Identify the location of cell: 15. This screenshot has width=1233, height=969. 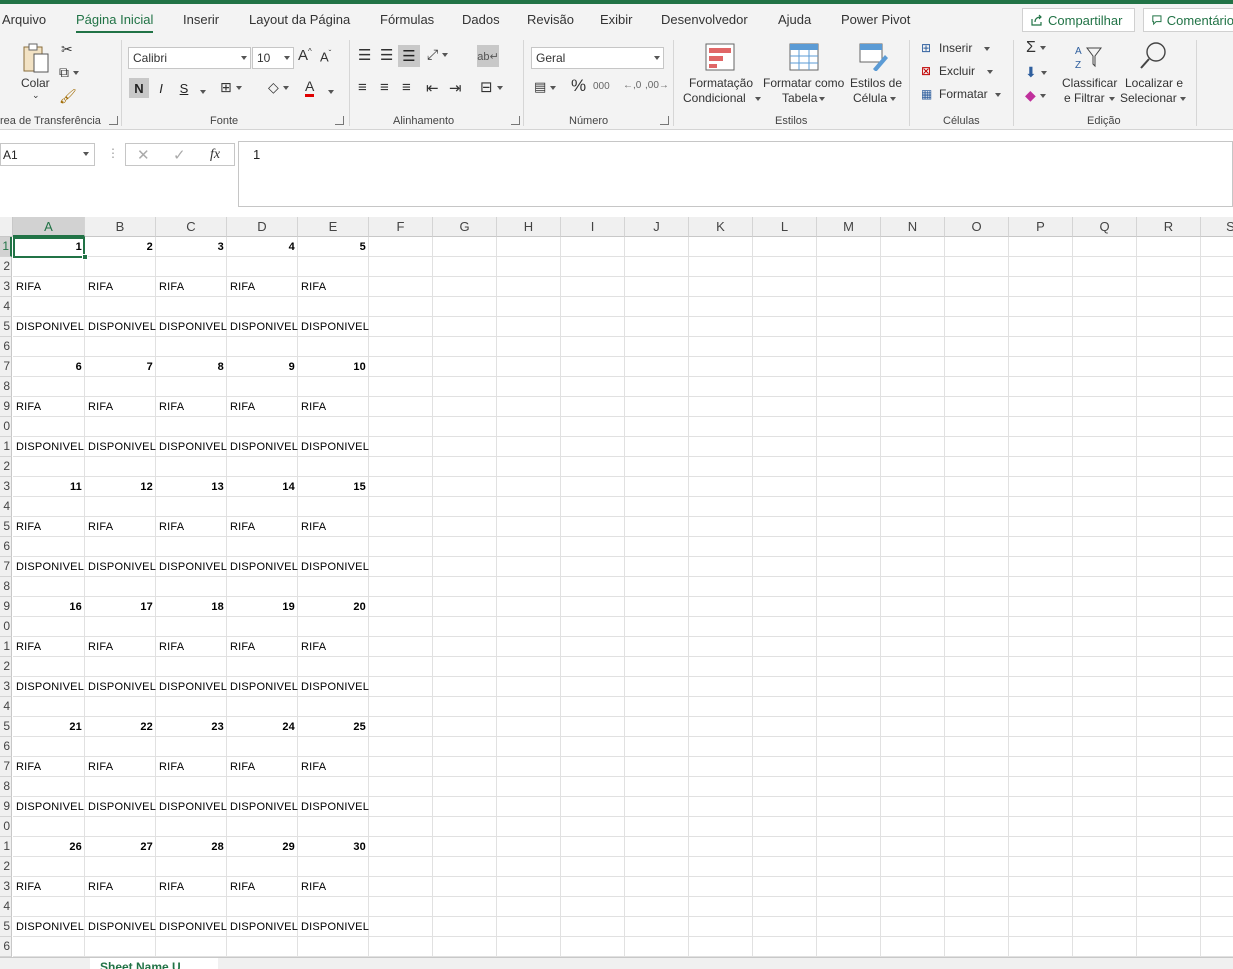
(333, 487).